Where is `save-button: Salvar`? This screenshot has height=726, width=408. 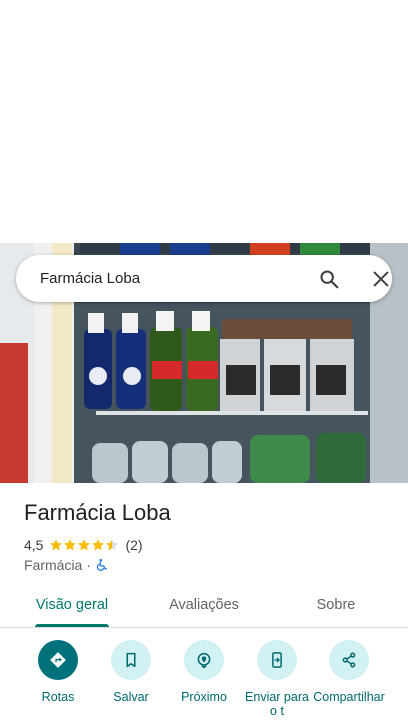
save-button: Salvar is located at coordinates (131, 672).